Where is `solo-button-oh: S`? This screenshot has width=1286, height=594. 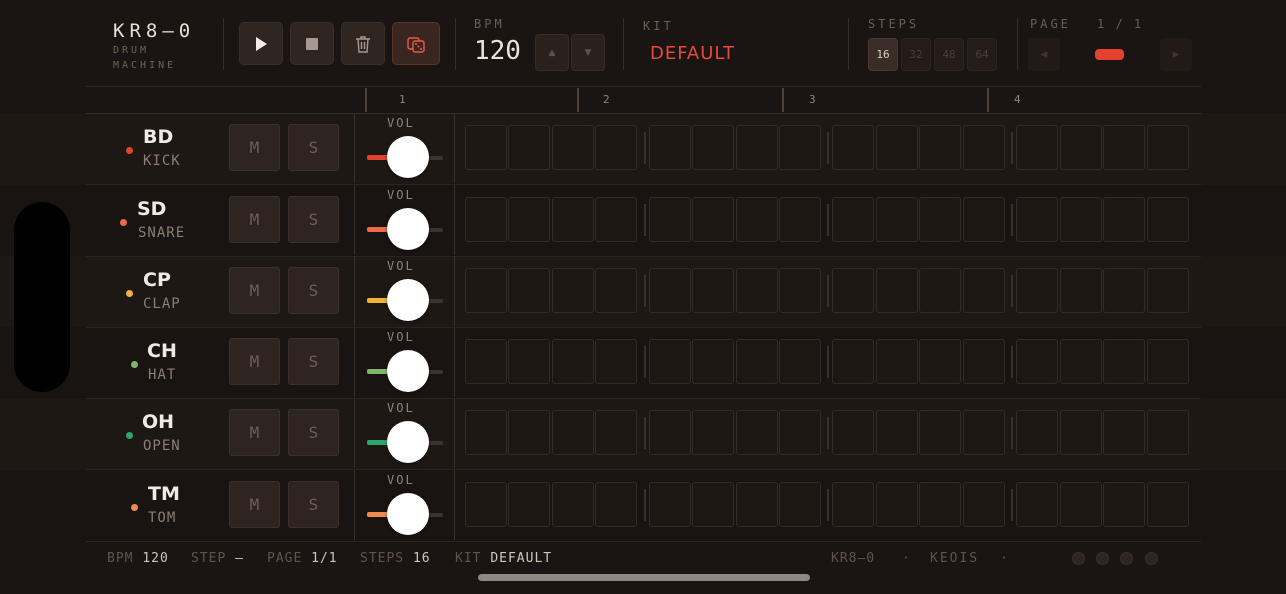 solo-button-oh: S is located at coordinates (313, 432).